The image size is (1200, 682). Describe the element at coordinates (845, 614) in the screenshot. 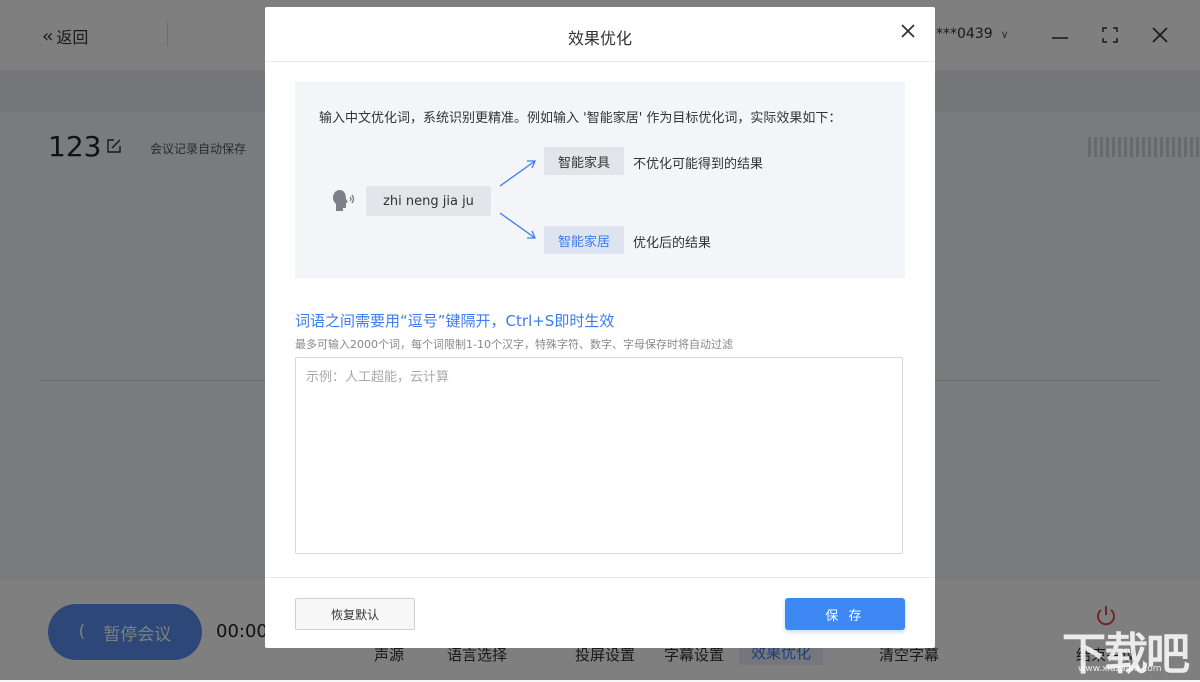

I see `save-button: 保 存` at that location.